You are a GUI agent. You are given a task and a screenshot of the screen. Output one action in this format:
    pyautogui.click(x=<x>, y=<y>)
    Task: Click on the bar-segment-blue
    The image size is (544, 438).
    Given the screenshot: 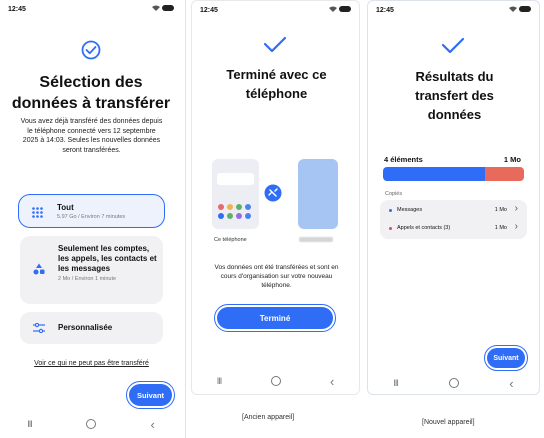 What is the action you would take?
    pyautogui.click(x=434, y=174)
    